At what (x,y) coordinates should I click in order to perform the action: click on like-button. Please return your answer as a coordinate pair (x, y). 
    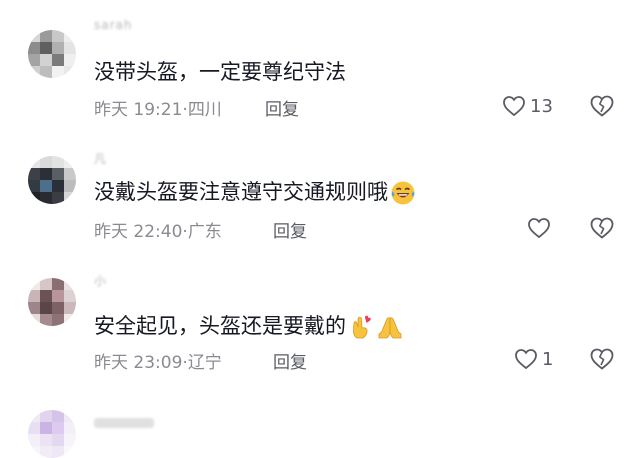
    Looking at the image, I should click on (541, 228).